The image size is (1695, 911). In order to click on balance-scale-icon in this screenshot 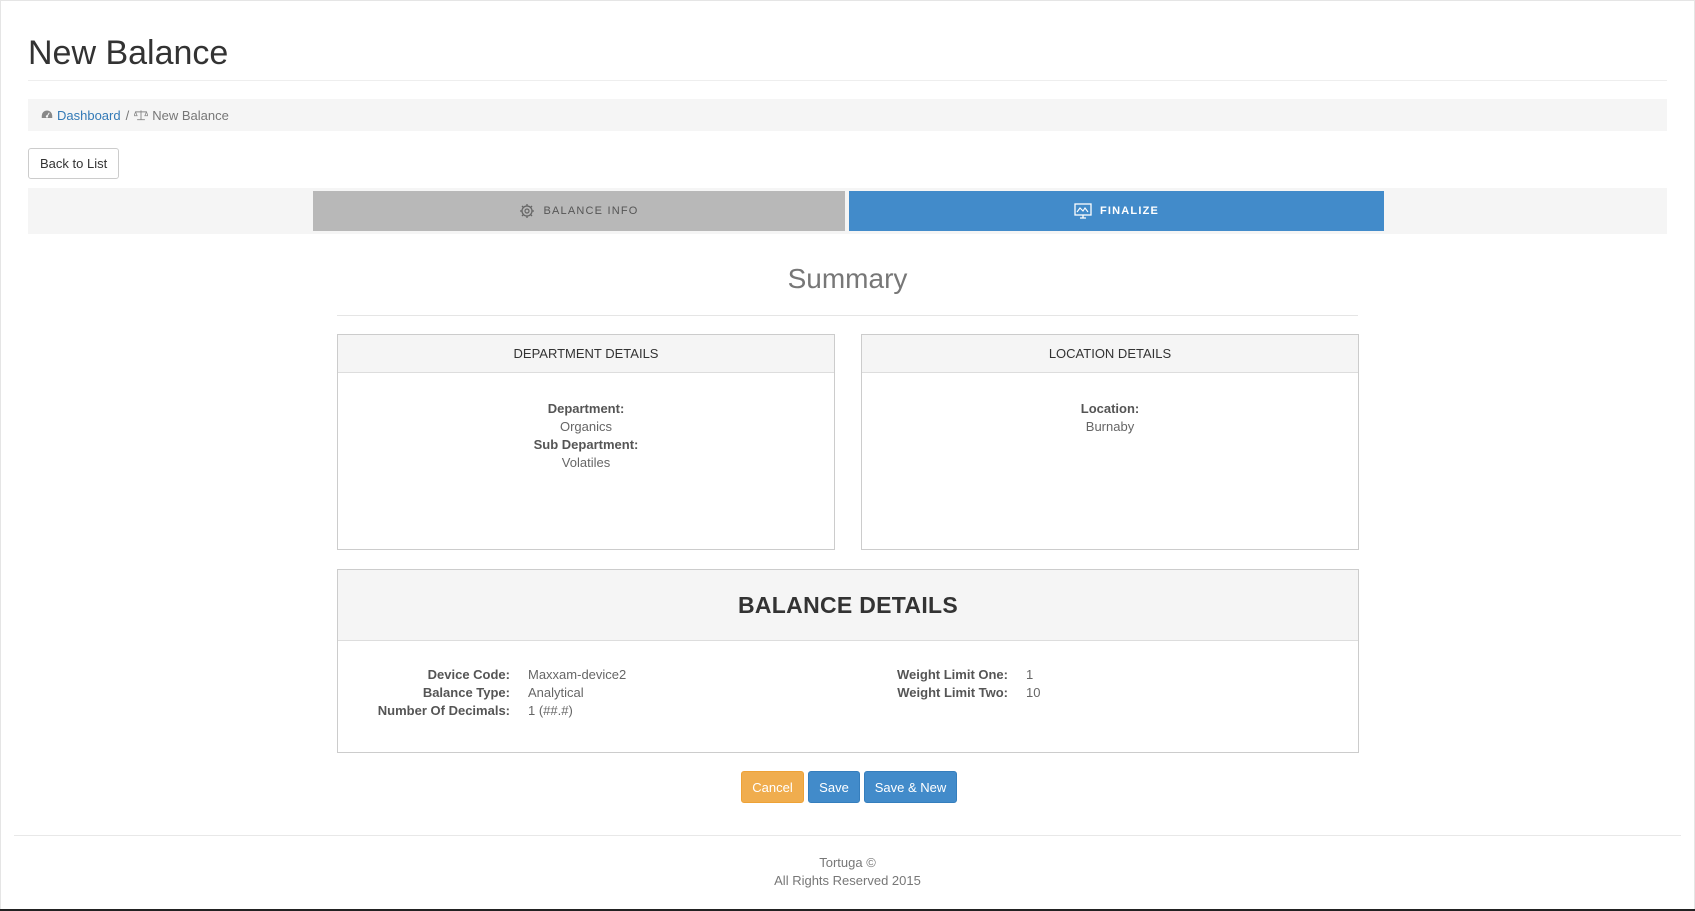, I will do `click(141, 115)`.